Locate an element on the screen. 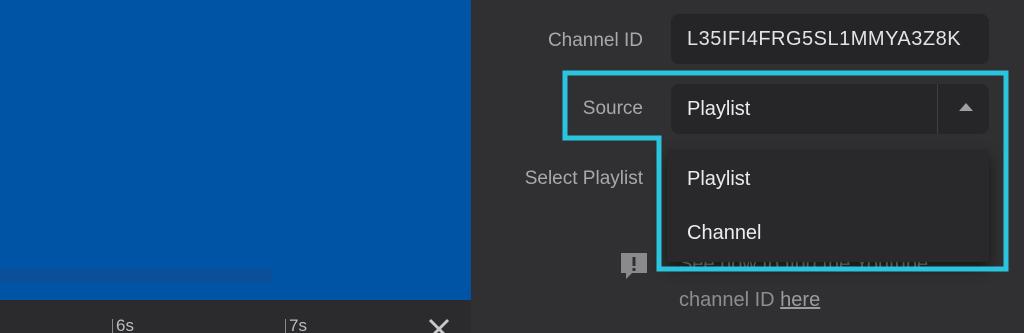 The width and height of the screenshot is (1024, 333). source-dropdown-menu: Playlist Channel is located at coordinates (828, 206).